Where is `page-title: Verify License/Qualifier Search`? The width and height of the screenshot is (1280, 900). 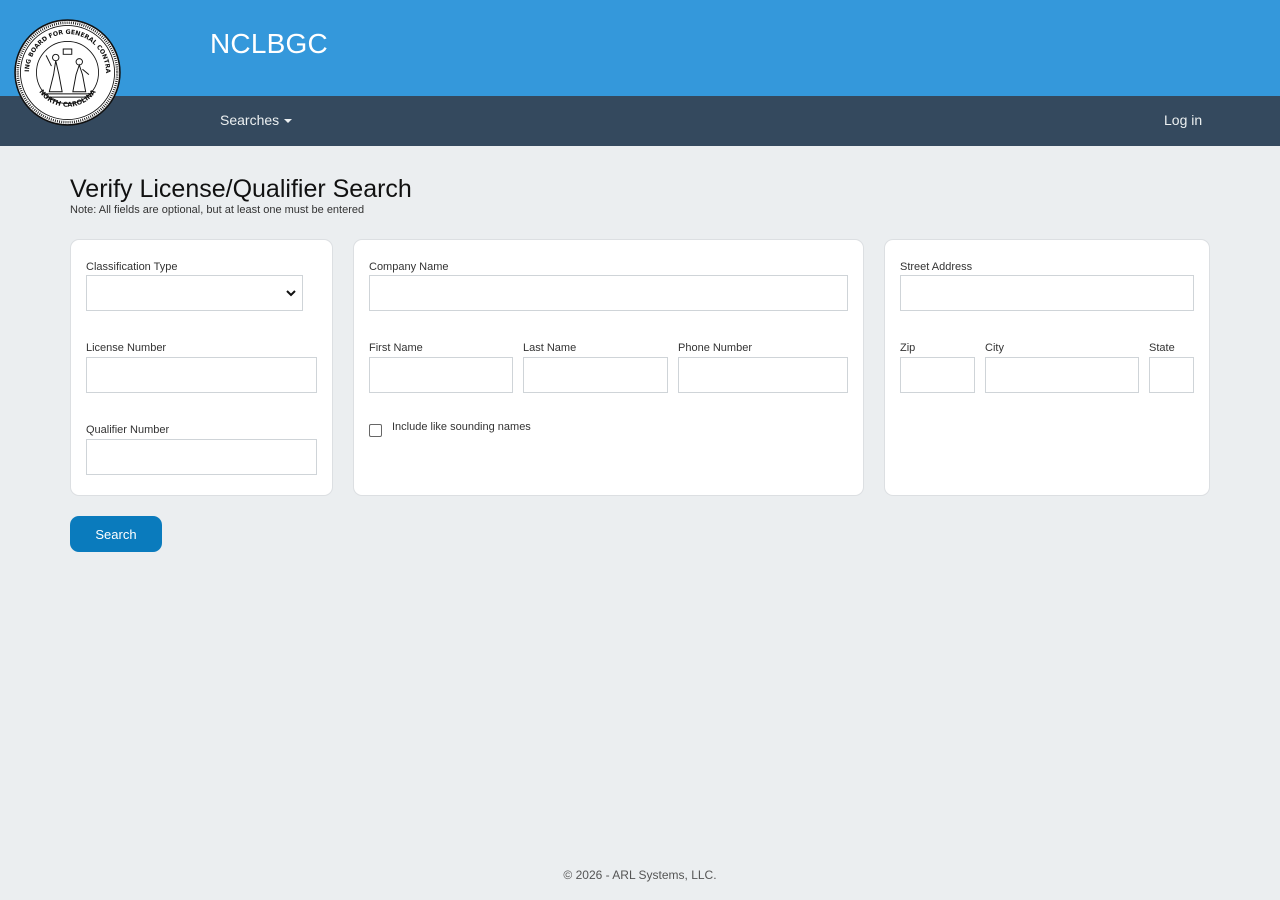 page-title: Verify License/Qualifier Search is located at coordinates (241, 189).